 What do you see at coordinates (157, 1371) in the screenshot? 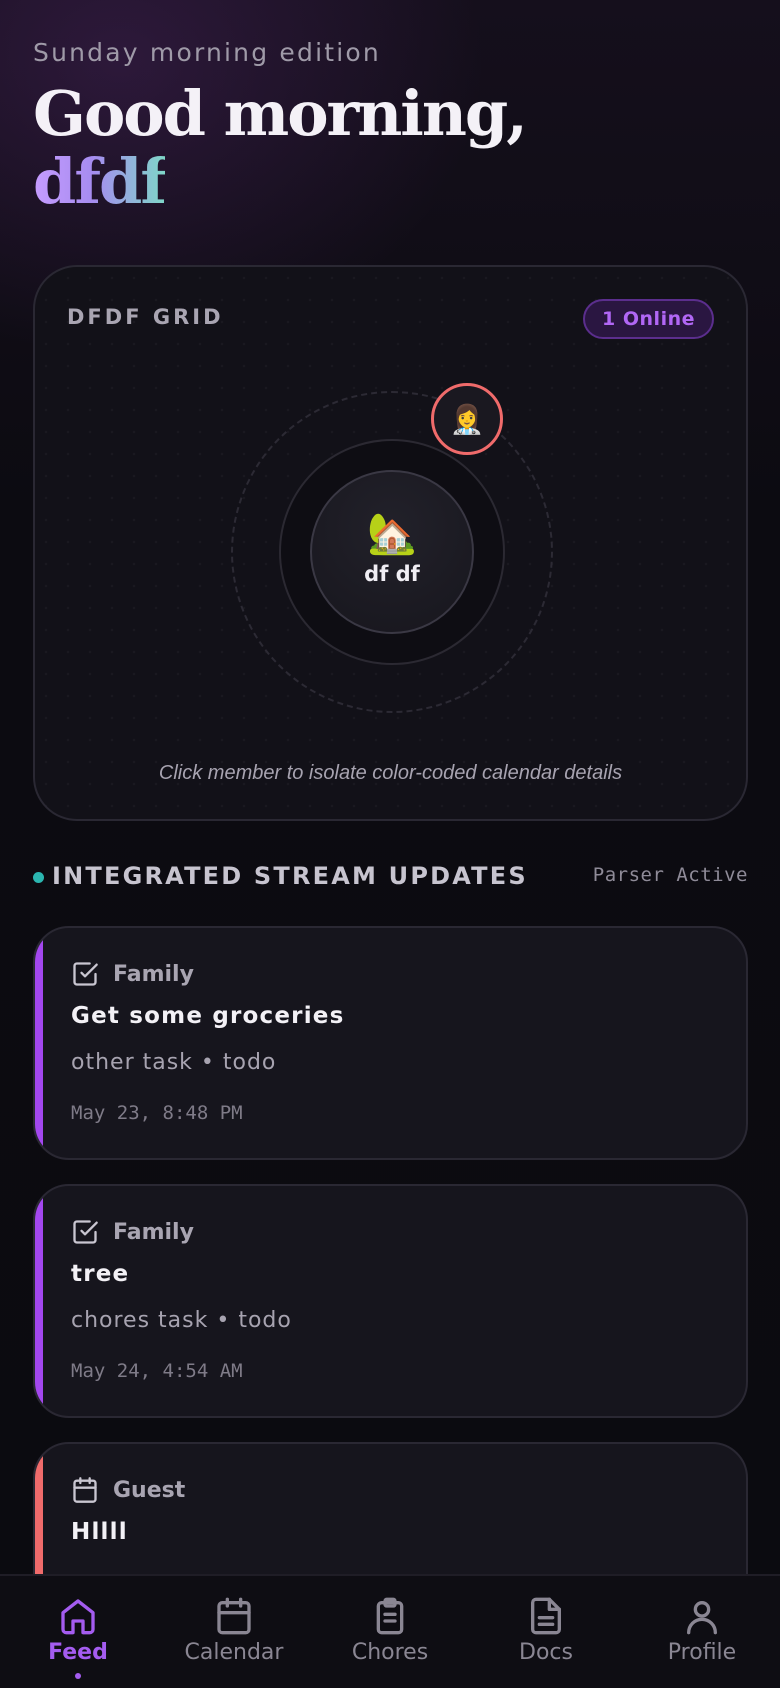
I see `card-timestamp: May 24, 4:54 AM` at bounding box center [157, 1371].